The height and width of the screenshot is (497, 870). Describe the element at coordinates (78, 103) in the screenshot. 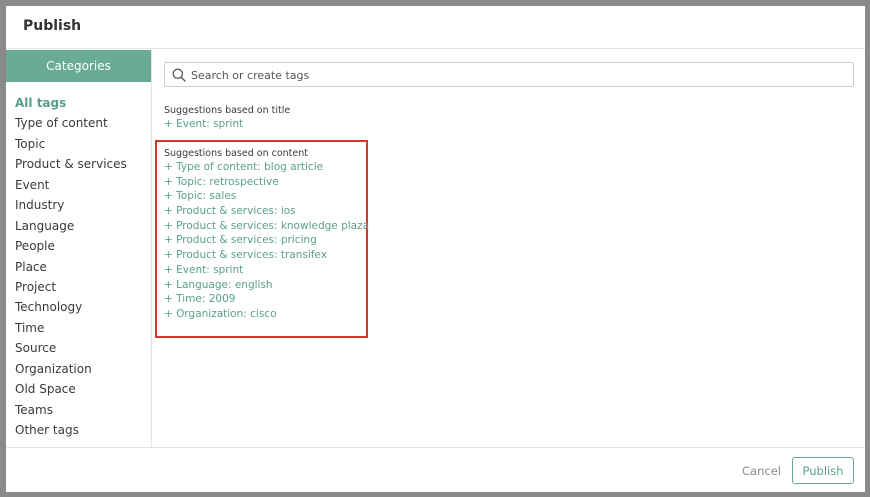

I see `category-all-tags: All tags` at that location.